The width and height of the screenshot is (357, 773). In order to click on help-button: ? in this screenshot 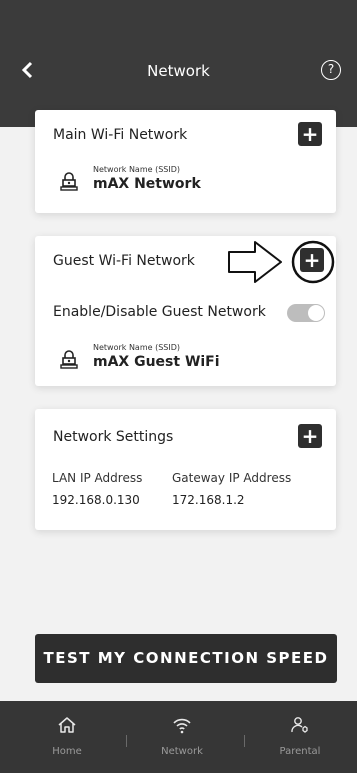, I will do `click(331, 70)`.